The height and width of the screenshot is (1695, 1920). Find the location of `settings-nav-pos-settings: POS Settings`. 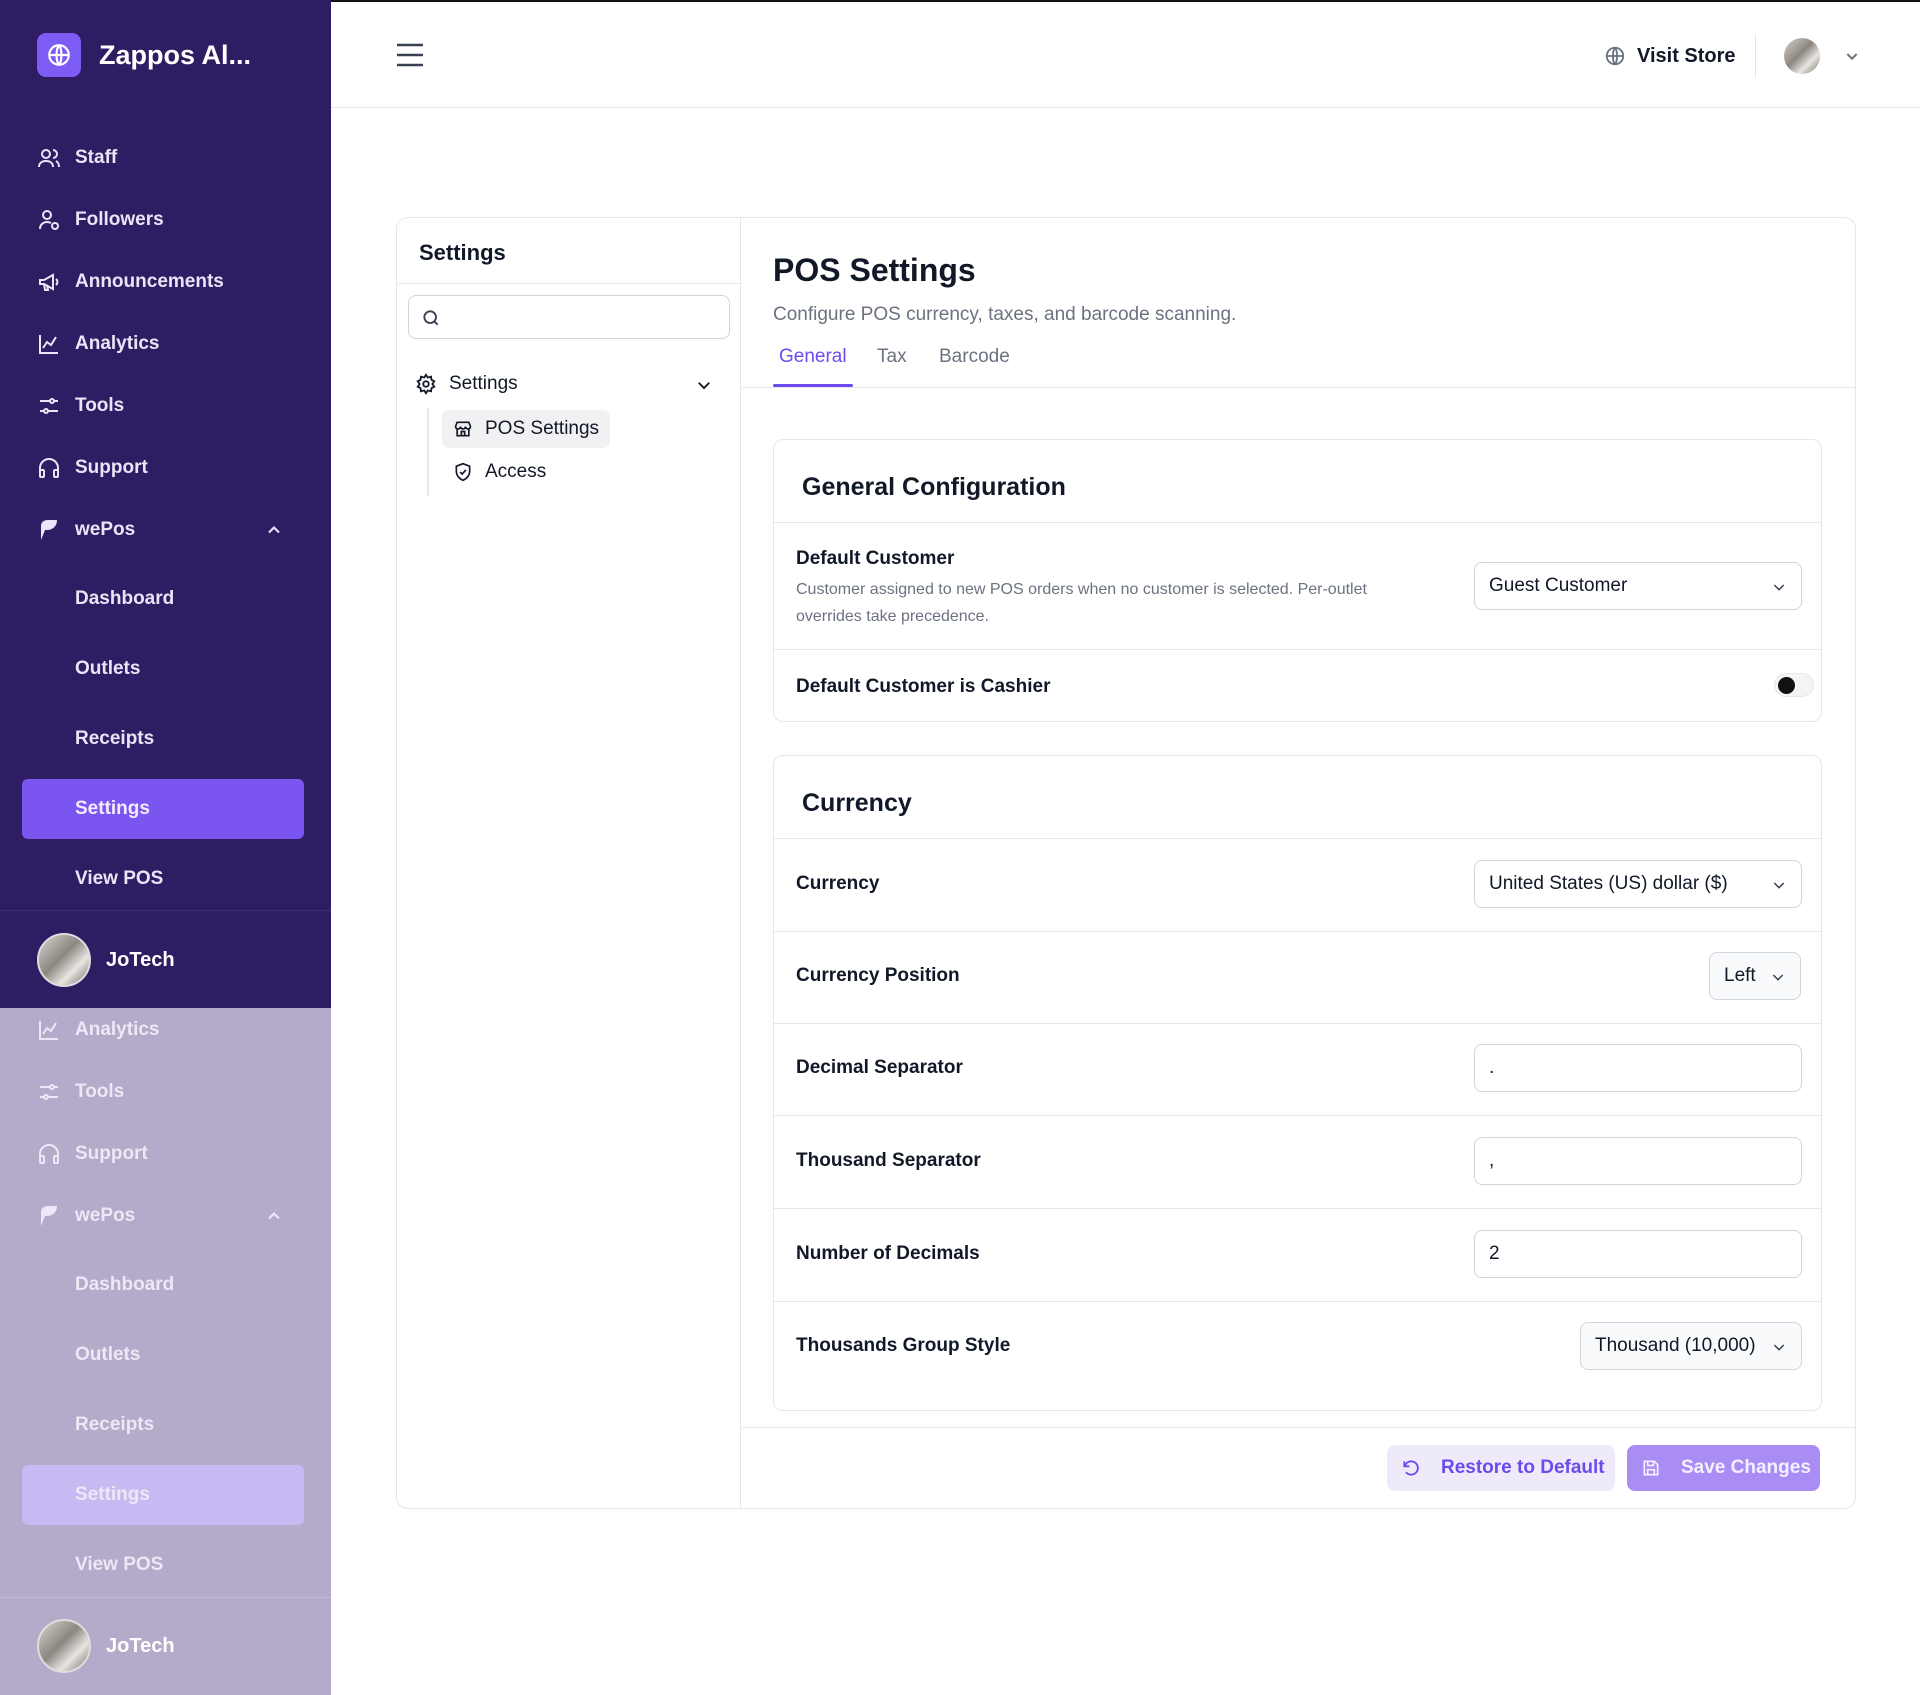

settings-nav-pos-settings: POS Settings is located at coordinates (526, 429).